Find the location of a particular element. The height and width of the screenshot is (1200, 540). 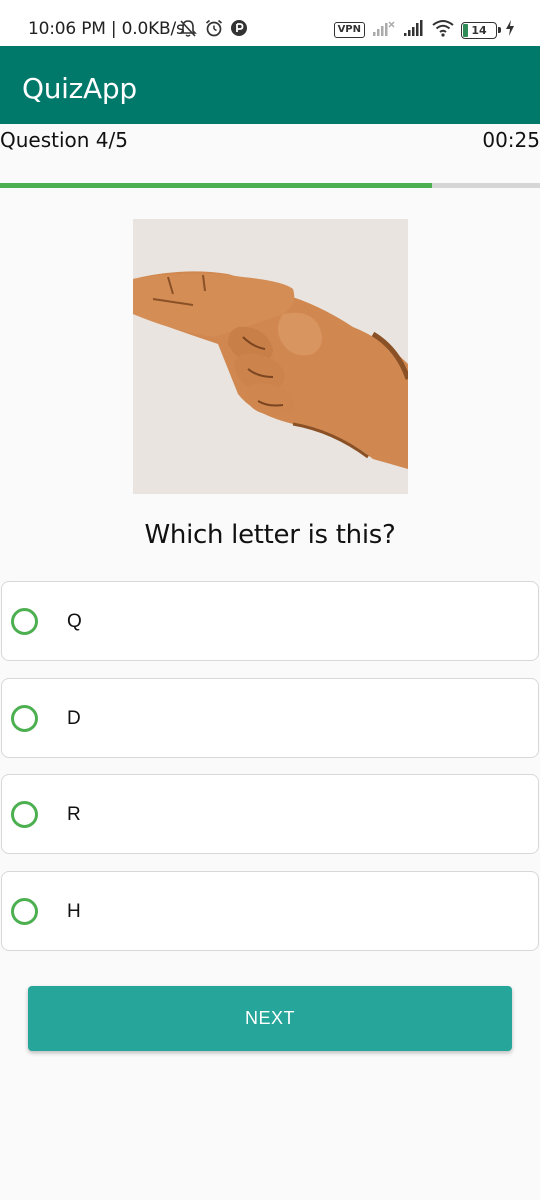

app-notification-icon is located at coordinates (239, 30).